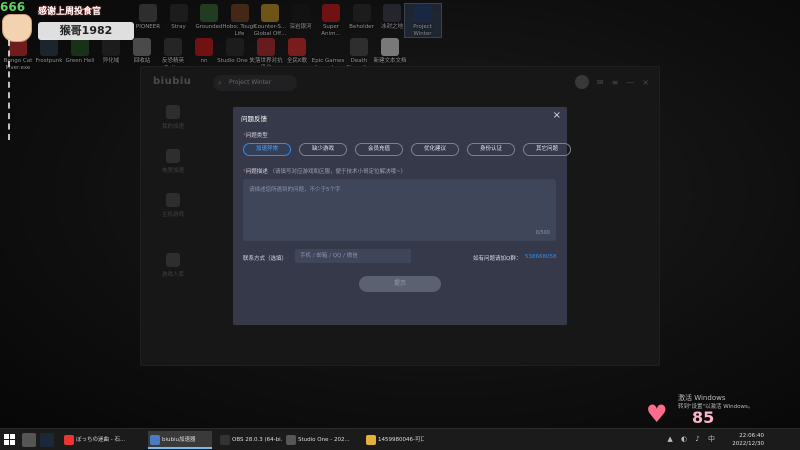  Describe the element at coordinates (716, 402) in the screenshot. I see `activate-windows-watermark: 激活 Windows 转到"设置"以激活 Windows。` at that location.